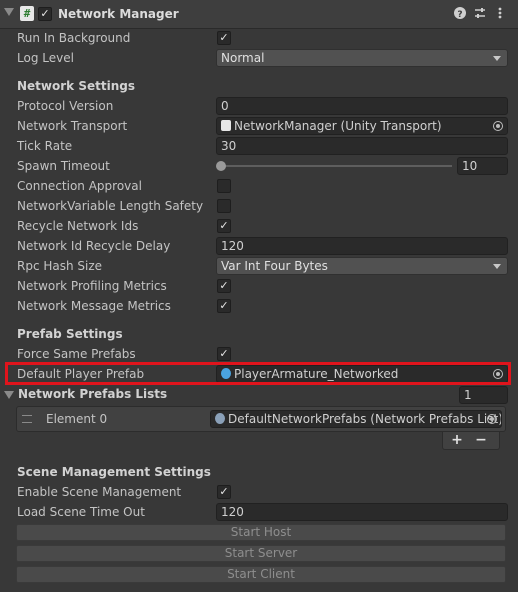 Image resolution: width=518 pixels, height=592 pixels. Describe the element at coordinates (94, 306) in the screenshot. I see `message-metrics-label: Network Message Metrics` at that location.